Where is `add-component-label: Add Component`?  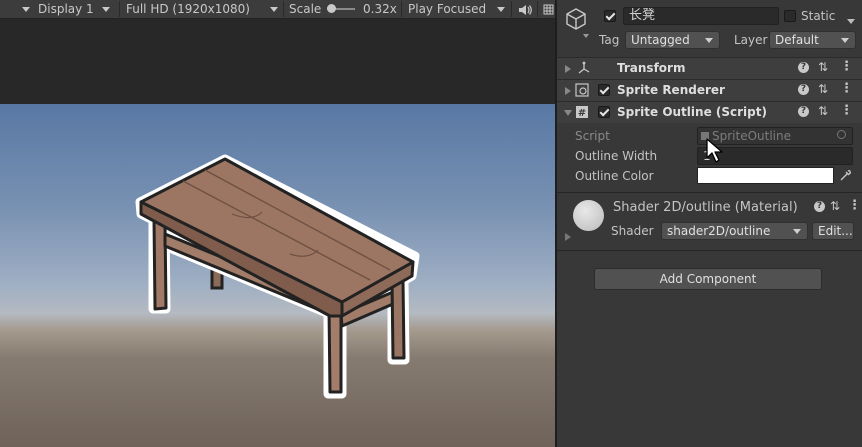
add-component-label: Add Component is located at coordinates (708, 279).